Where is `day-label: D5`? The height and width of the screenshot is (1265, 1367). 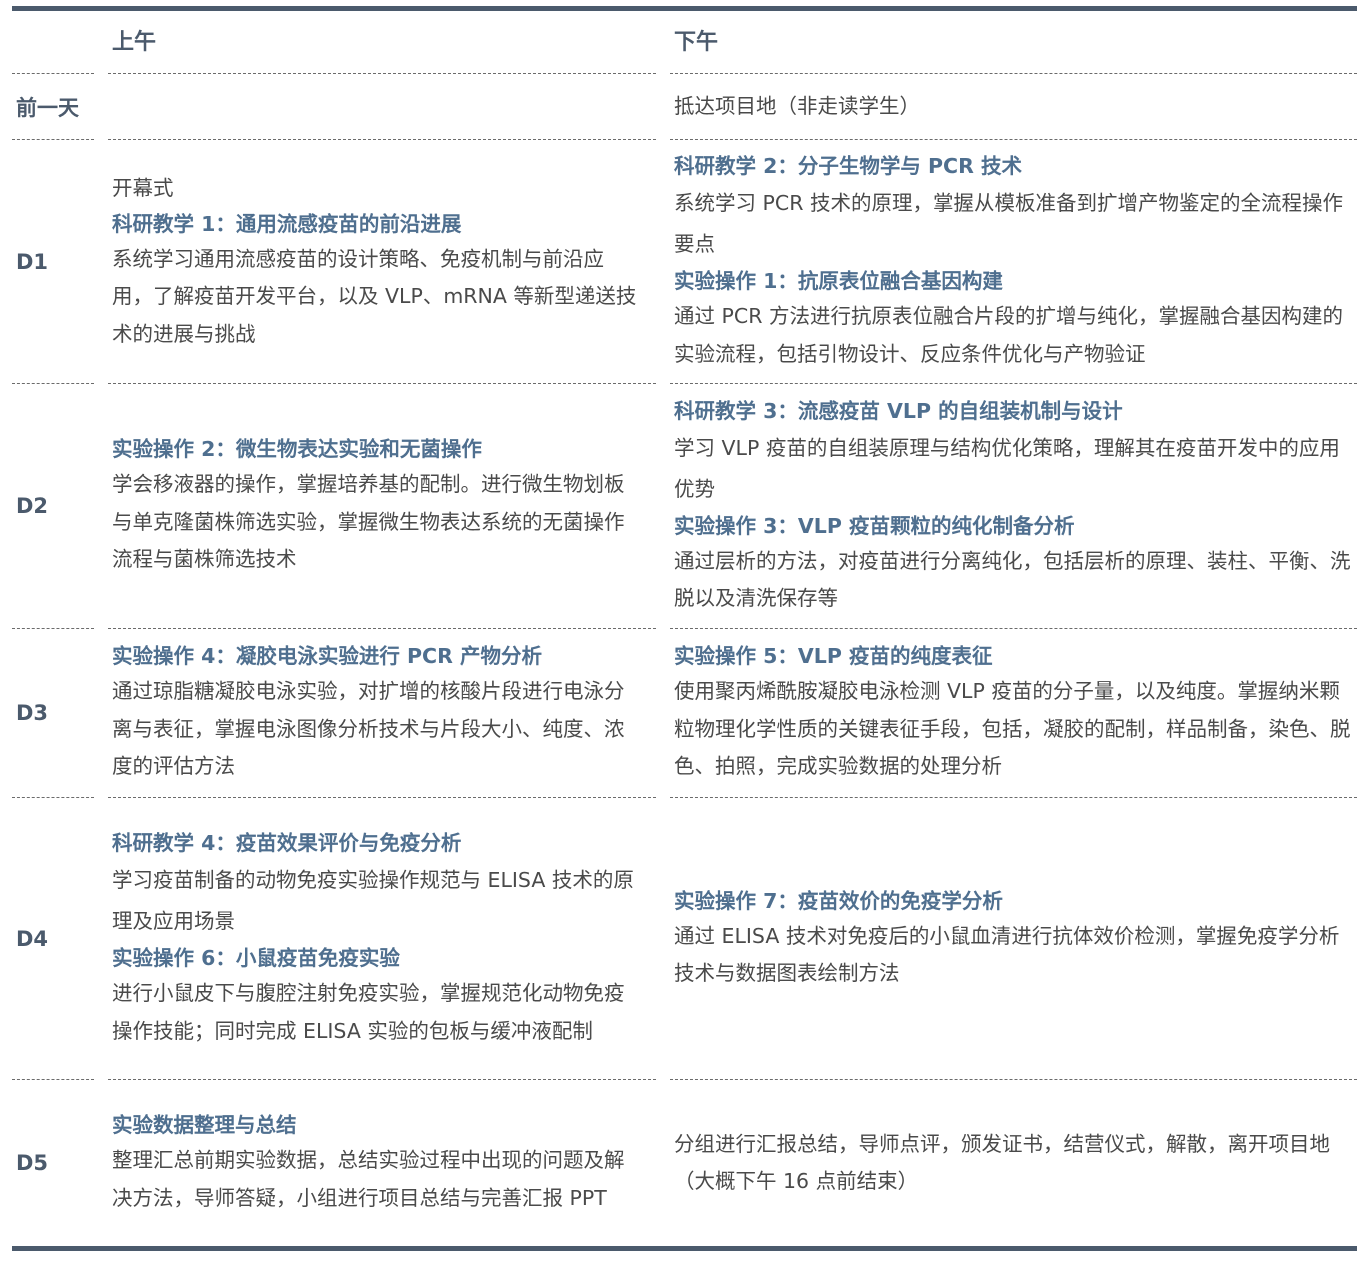 day-label: D5 is located at coordinates (32, 1163).